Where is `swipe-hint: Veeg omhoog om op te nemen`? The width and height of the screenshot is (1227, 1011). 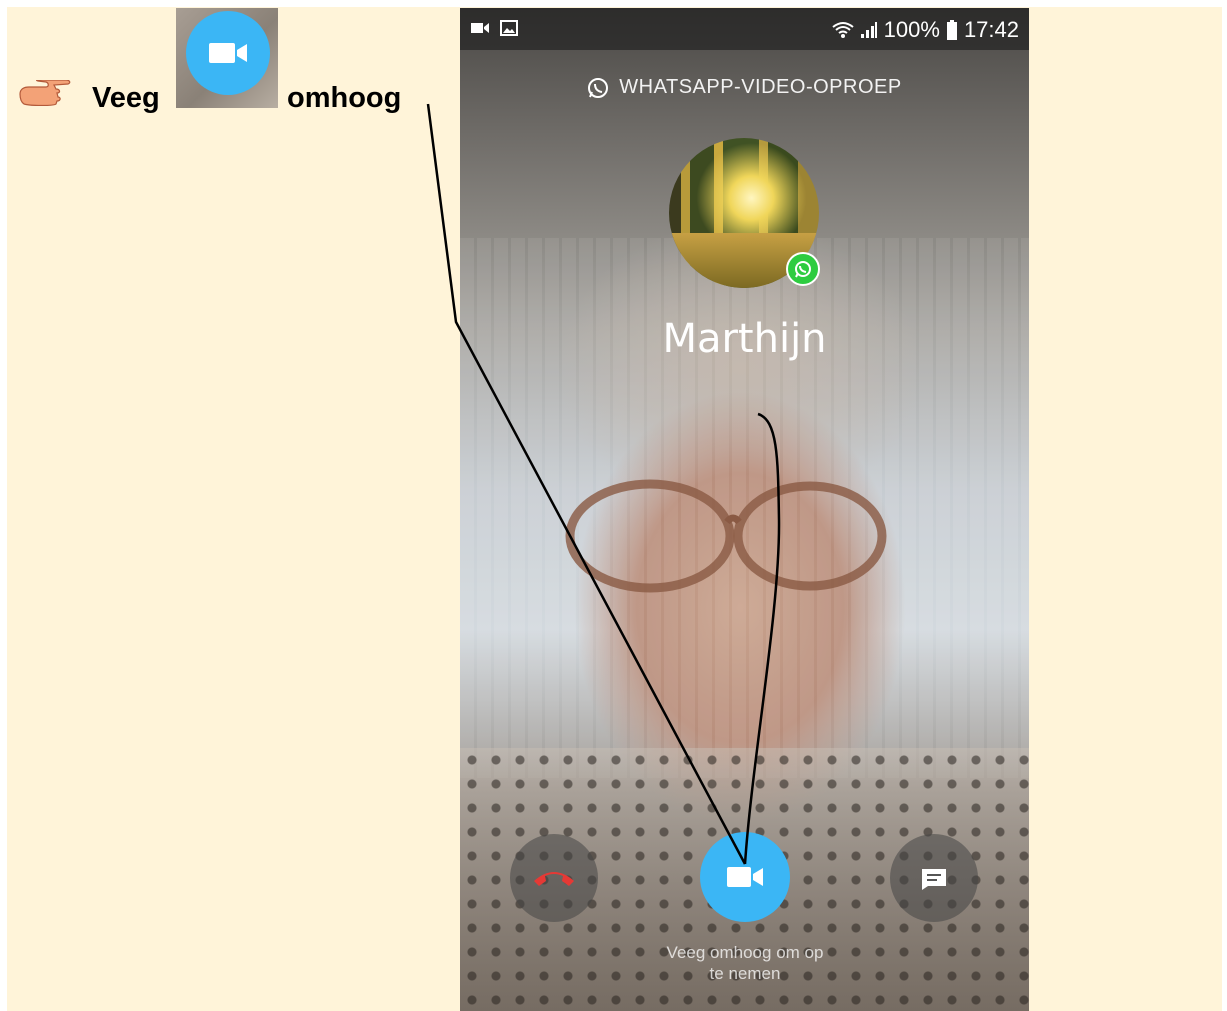
swipe-hint: Veeg omhoog om op te nemen is located at coordinates (745, 963).